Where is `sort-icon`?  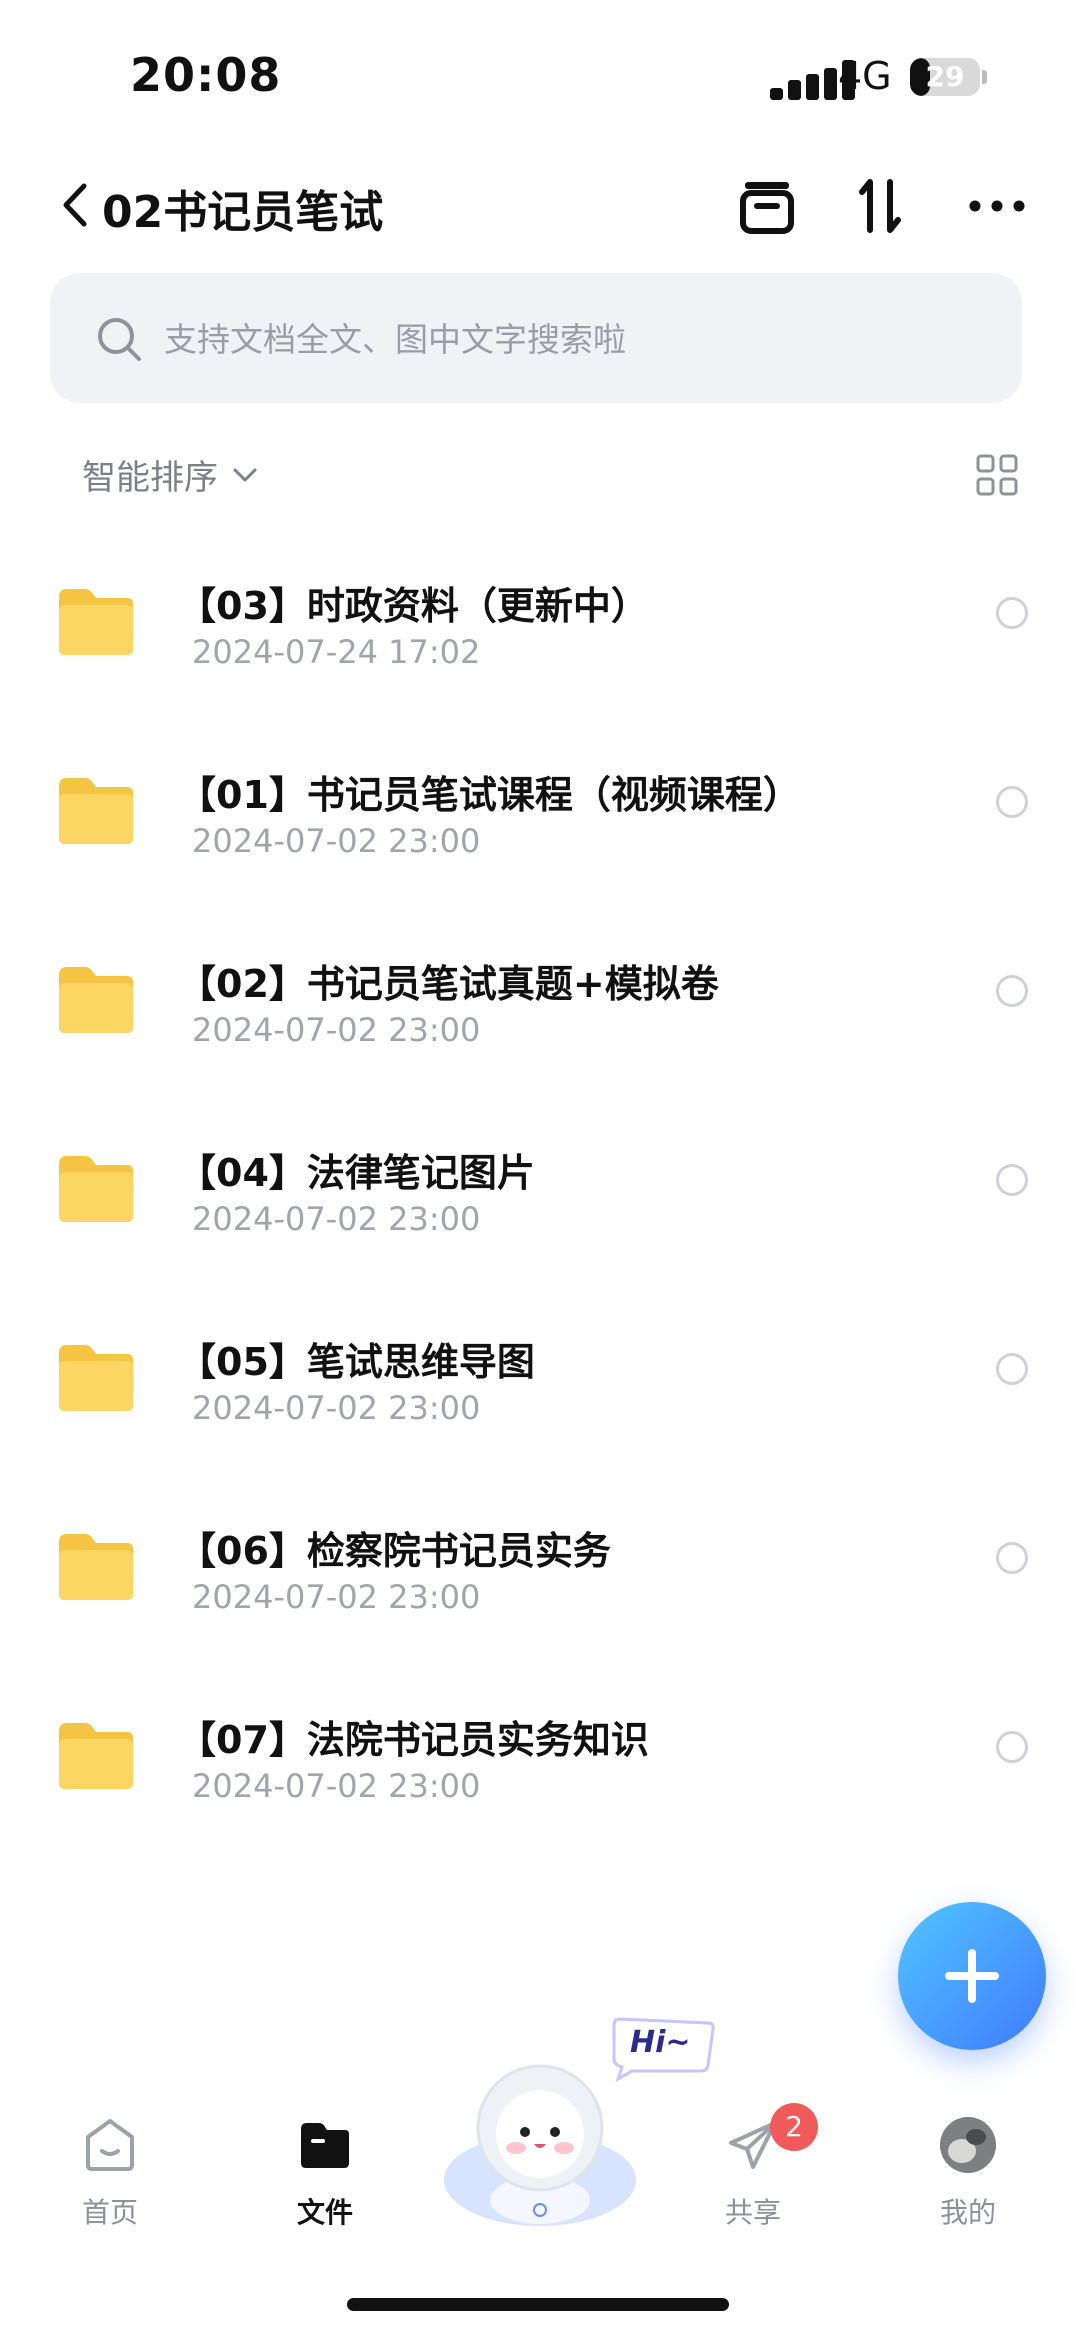
sort-icon is located at coordinates (880, 206).